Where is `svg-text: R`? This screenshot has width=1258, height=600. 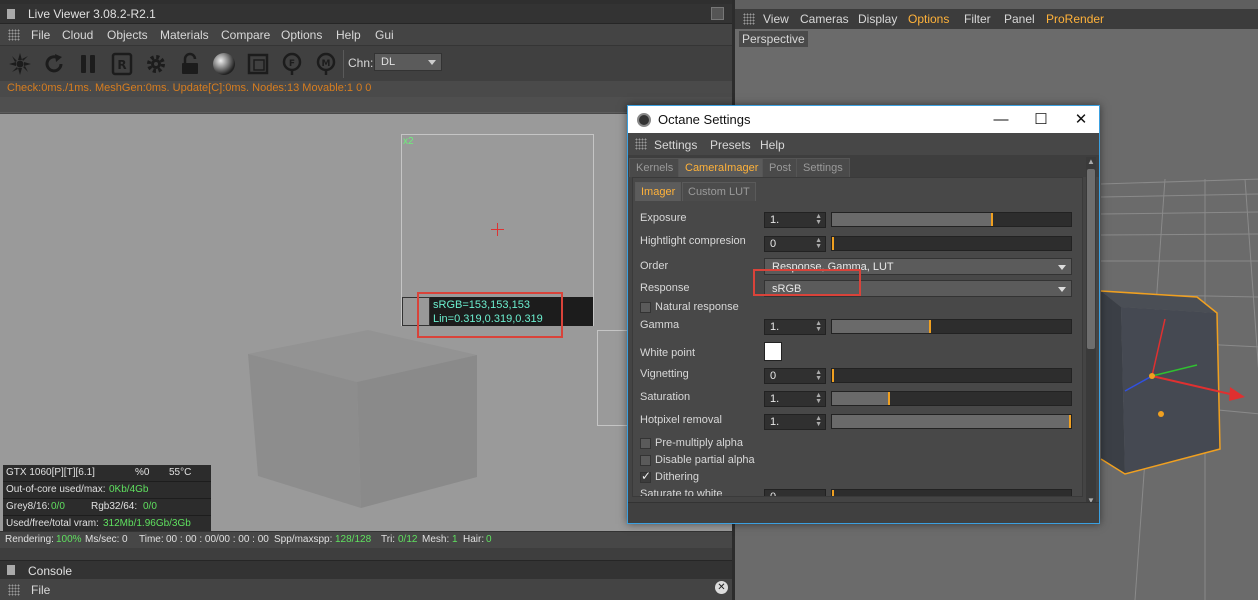 svg-text: R is located at coordinates (121, 65).